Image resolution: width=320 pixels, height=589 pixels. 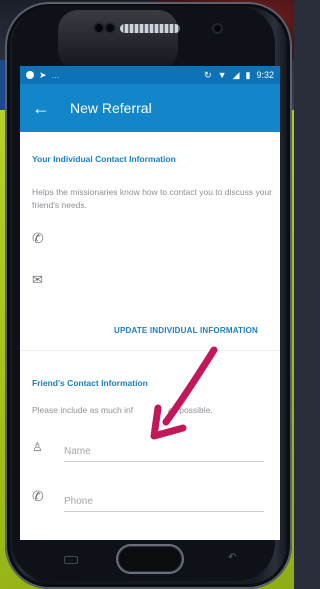 What do you see at coordinates (78, 501) in the screenshot?
I see `phone-placeholder: Phone` at bounding box center [78, 501].